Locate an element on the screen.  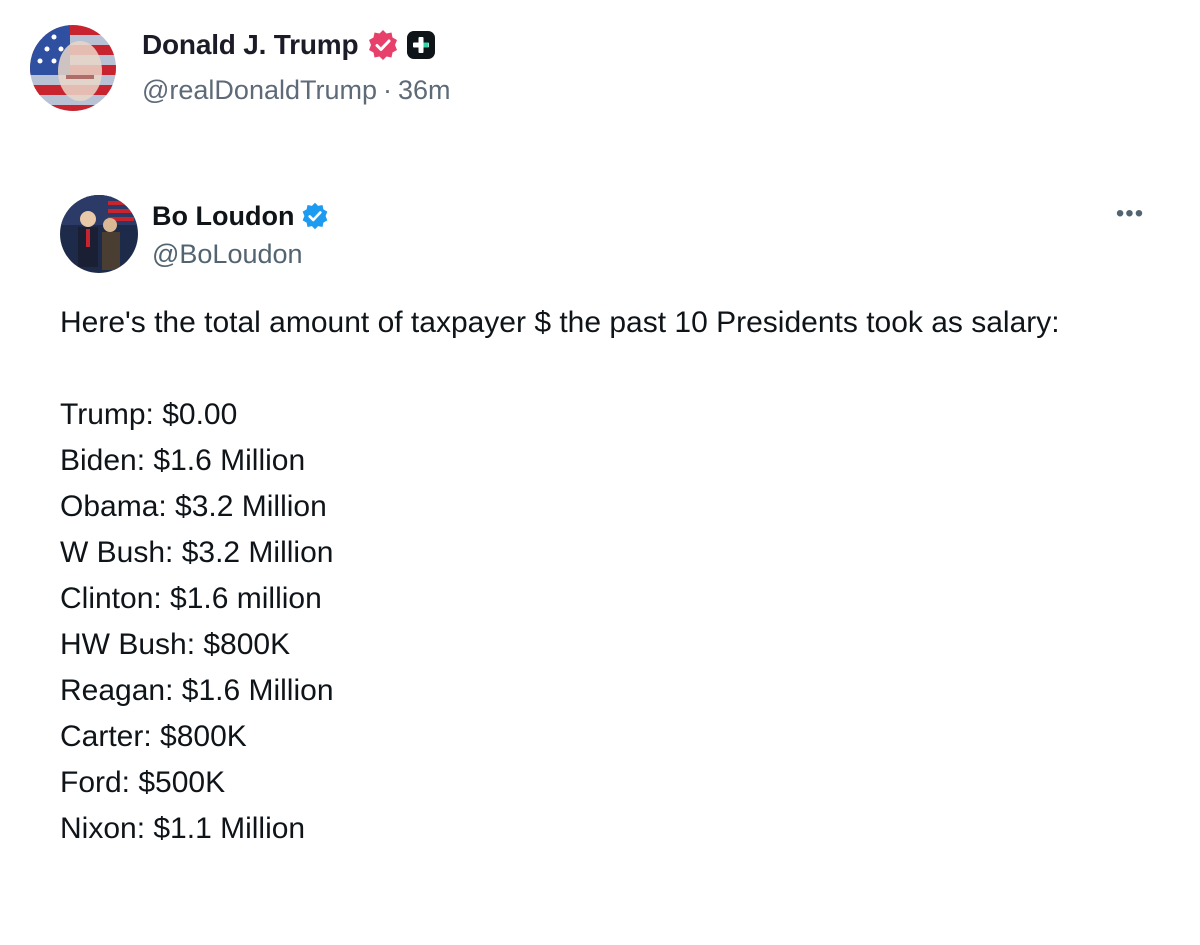
post-header: Donald J. Trump @realDonaldTrump · 36m is located at coordinates (600, 70).